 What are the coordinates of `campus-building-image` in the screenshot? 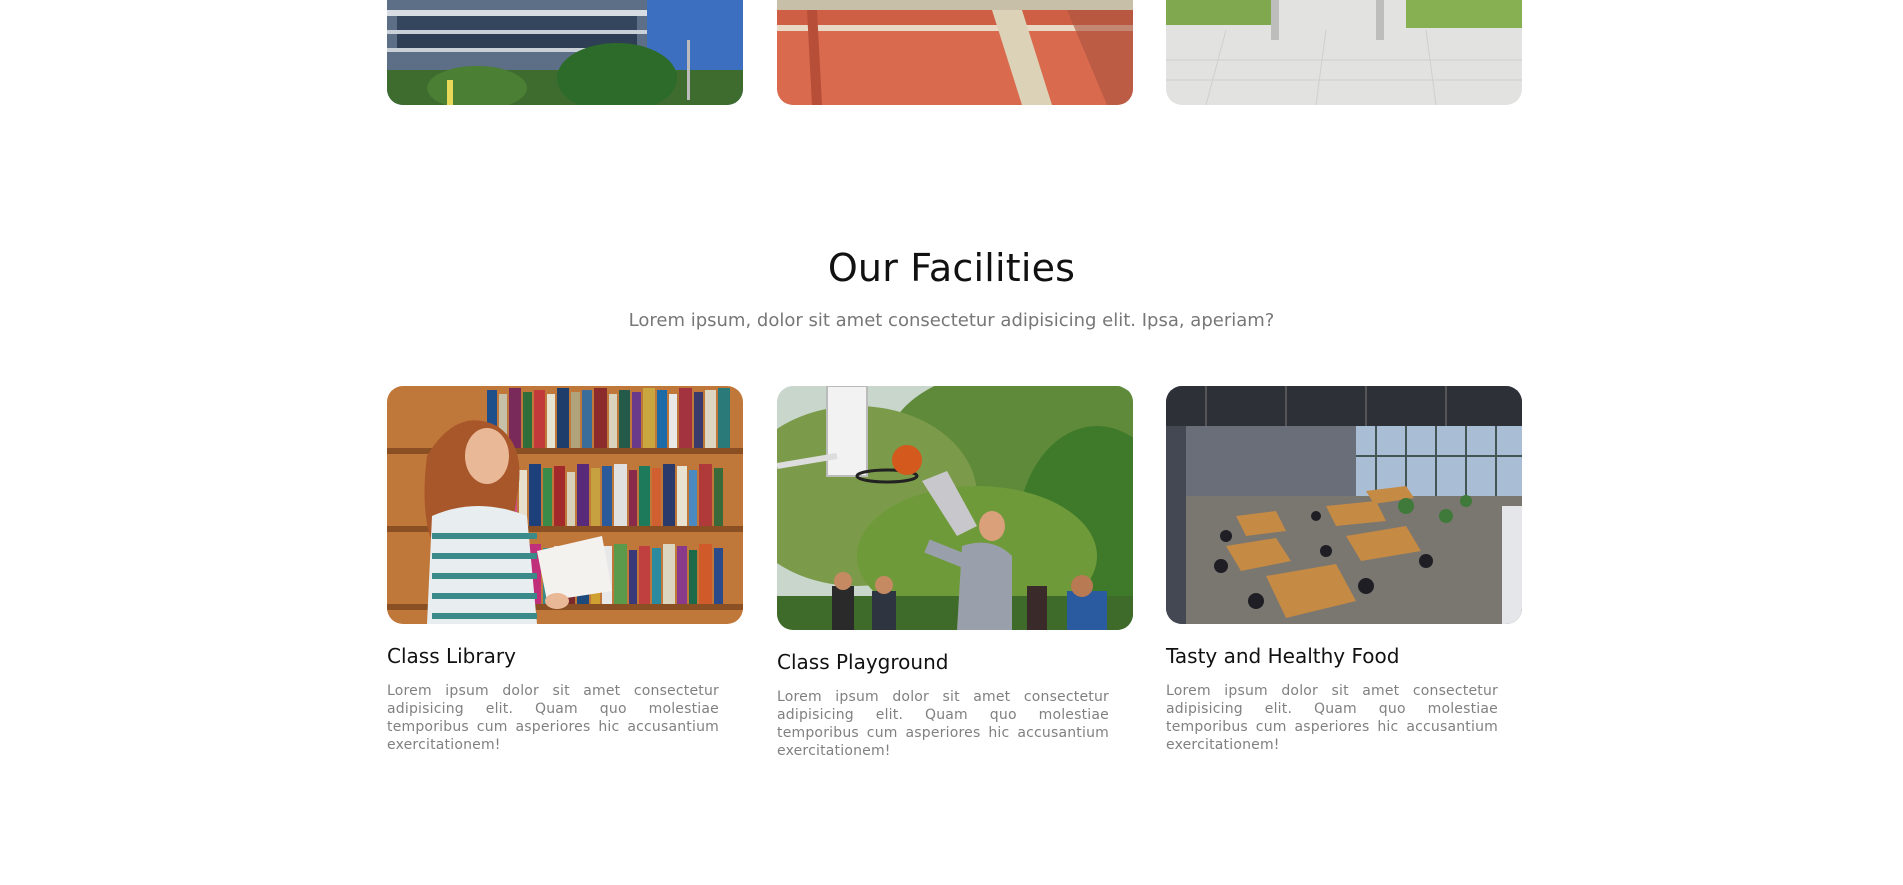 It's located at (565, 52).